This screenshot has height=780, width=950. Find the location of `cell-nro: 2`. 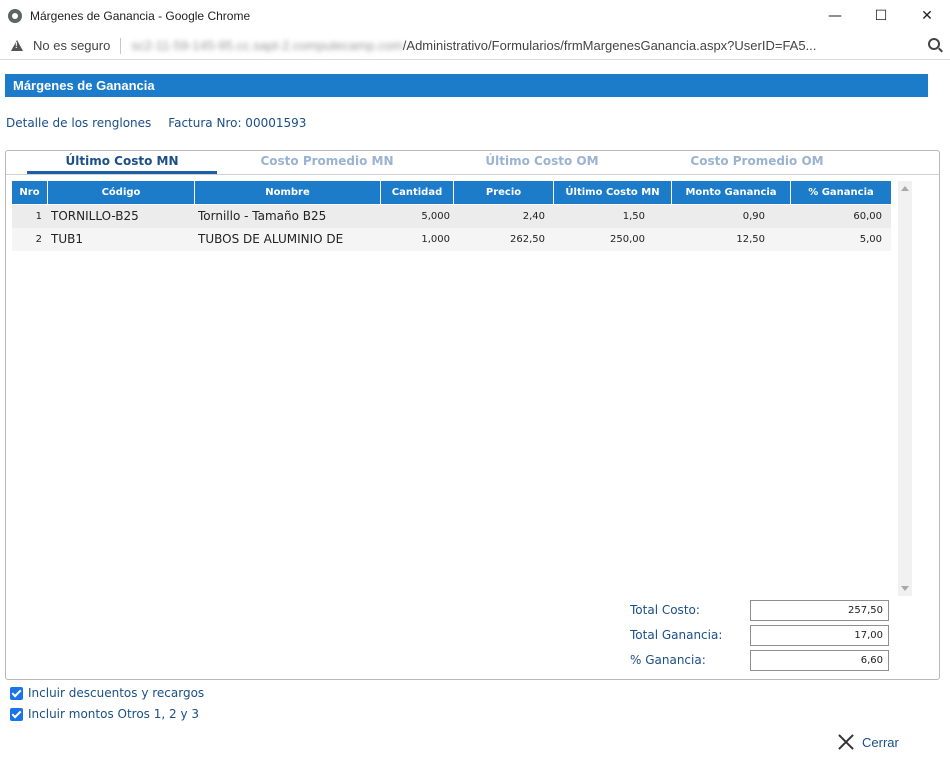

cell-nro: 2 is located at coordinates (38, 239).